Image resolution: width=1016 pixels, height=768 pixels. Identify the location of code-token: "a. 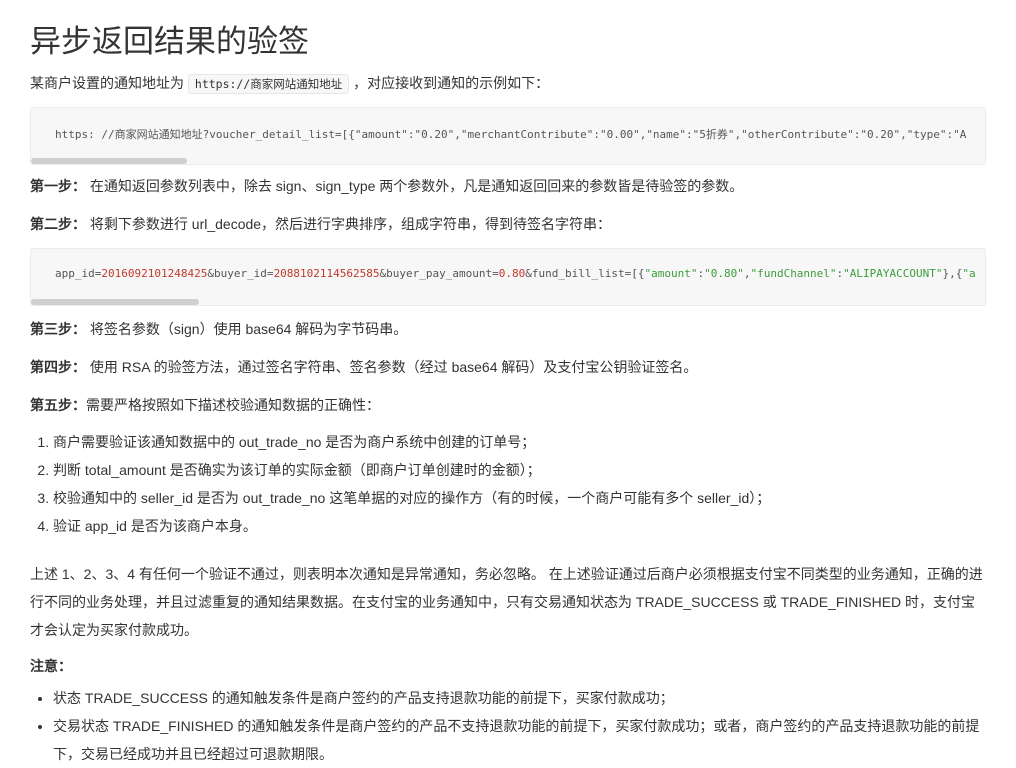
(969, 273).